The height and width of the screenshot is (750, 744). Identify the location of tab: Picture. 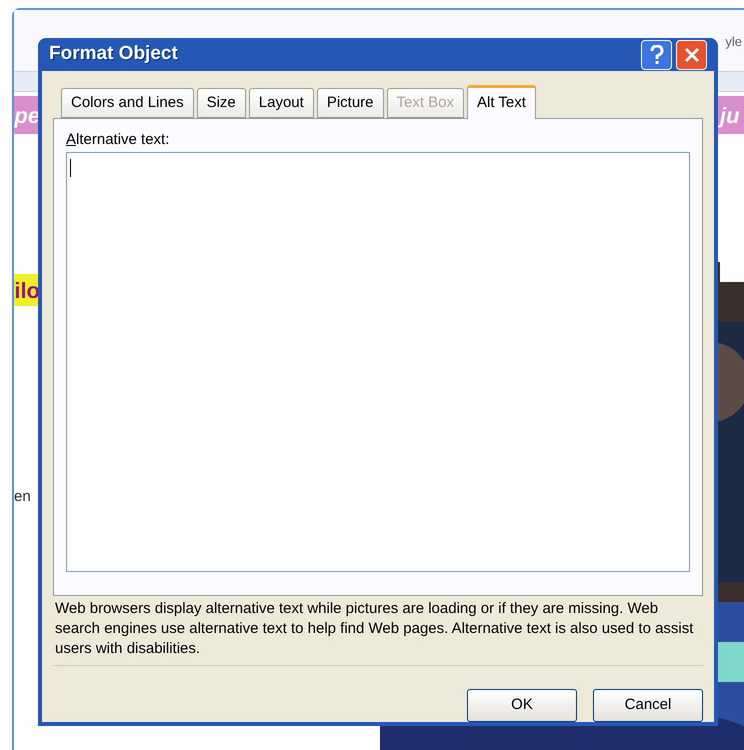
(350, 103).